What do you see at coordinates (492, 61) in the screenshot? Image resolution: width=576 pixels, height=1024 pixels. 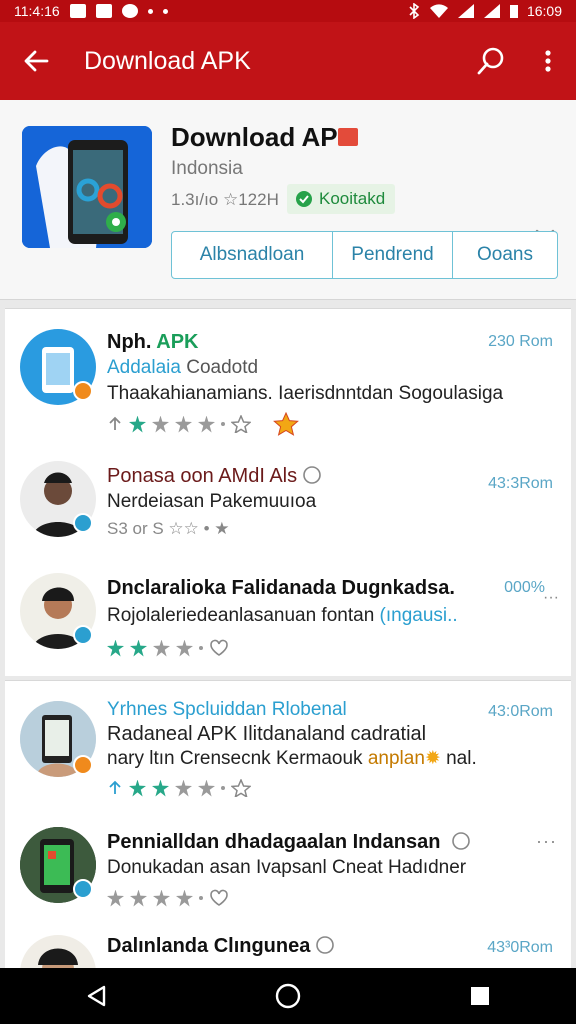 I see `search-button` at bounding box center [492, 61].